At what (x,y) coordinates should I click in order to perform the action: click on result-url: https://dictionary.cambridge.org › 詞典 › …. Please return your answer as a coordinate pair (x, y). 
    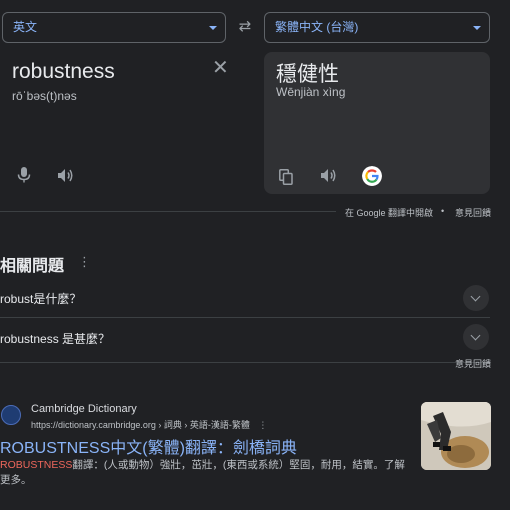
    Looking at the image, I should click on (149, 424).